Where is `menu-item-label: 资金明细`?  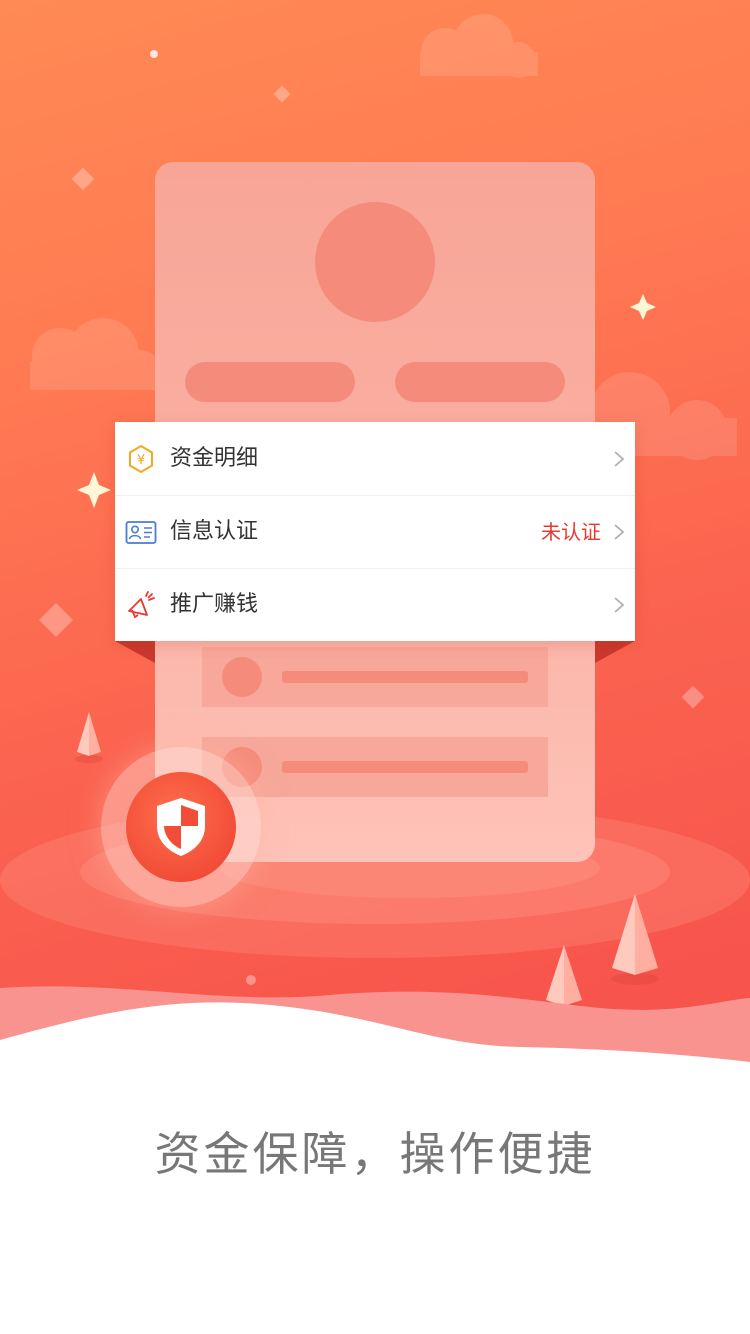 menu-item-label: 资金明细 is located at coordinates (214, 458).